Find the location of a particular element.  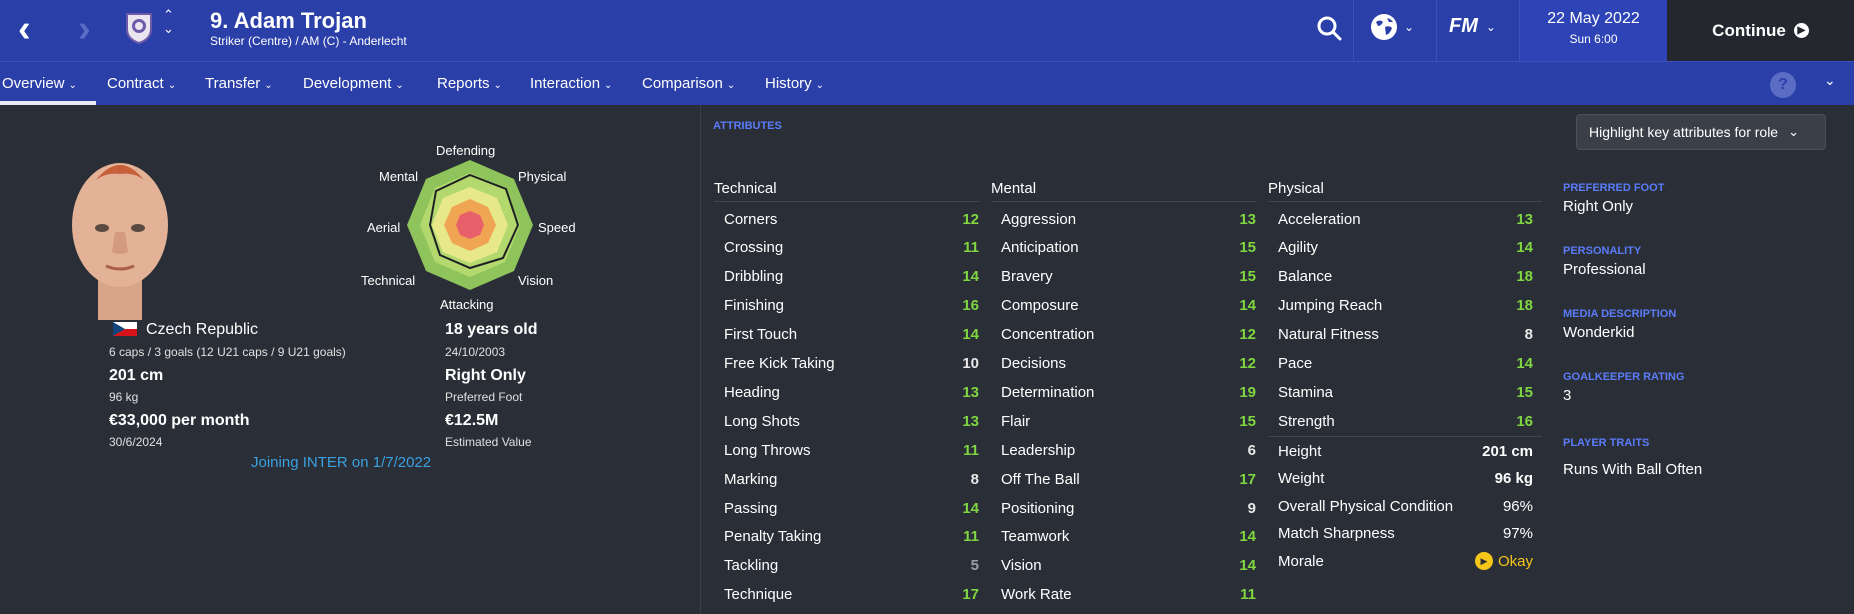

tab-transfer: Transfer ⌄ is located at coordinates (239, 83).